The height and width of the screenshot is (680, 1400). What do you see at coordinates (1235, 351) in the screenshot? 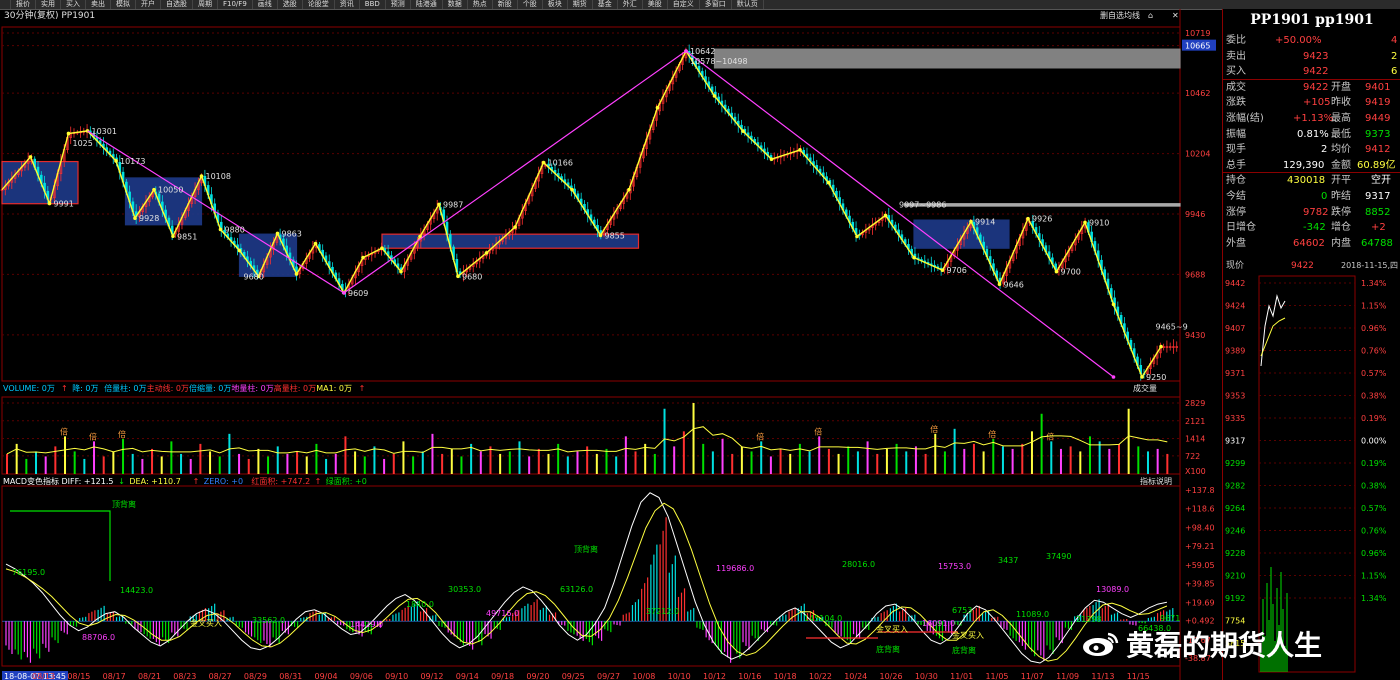
I see `mini-left-tick: 9389` at bounding box center [1235, 351].